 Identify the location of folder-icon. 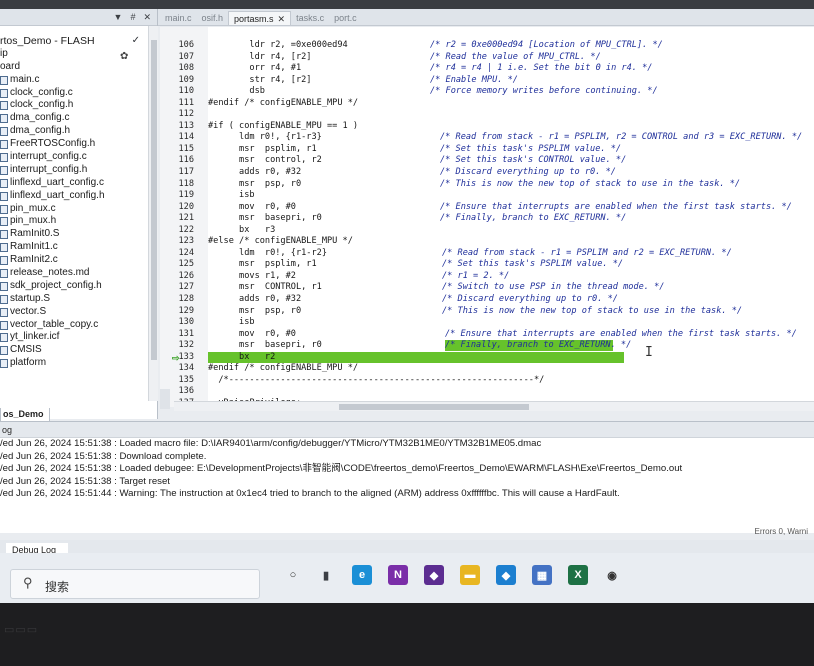
(4, 364).